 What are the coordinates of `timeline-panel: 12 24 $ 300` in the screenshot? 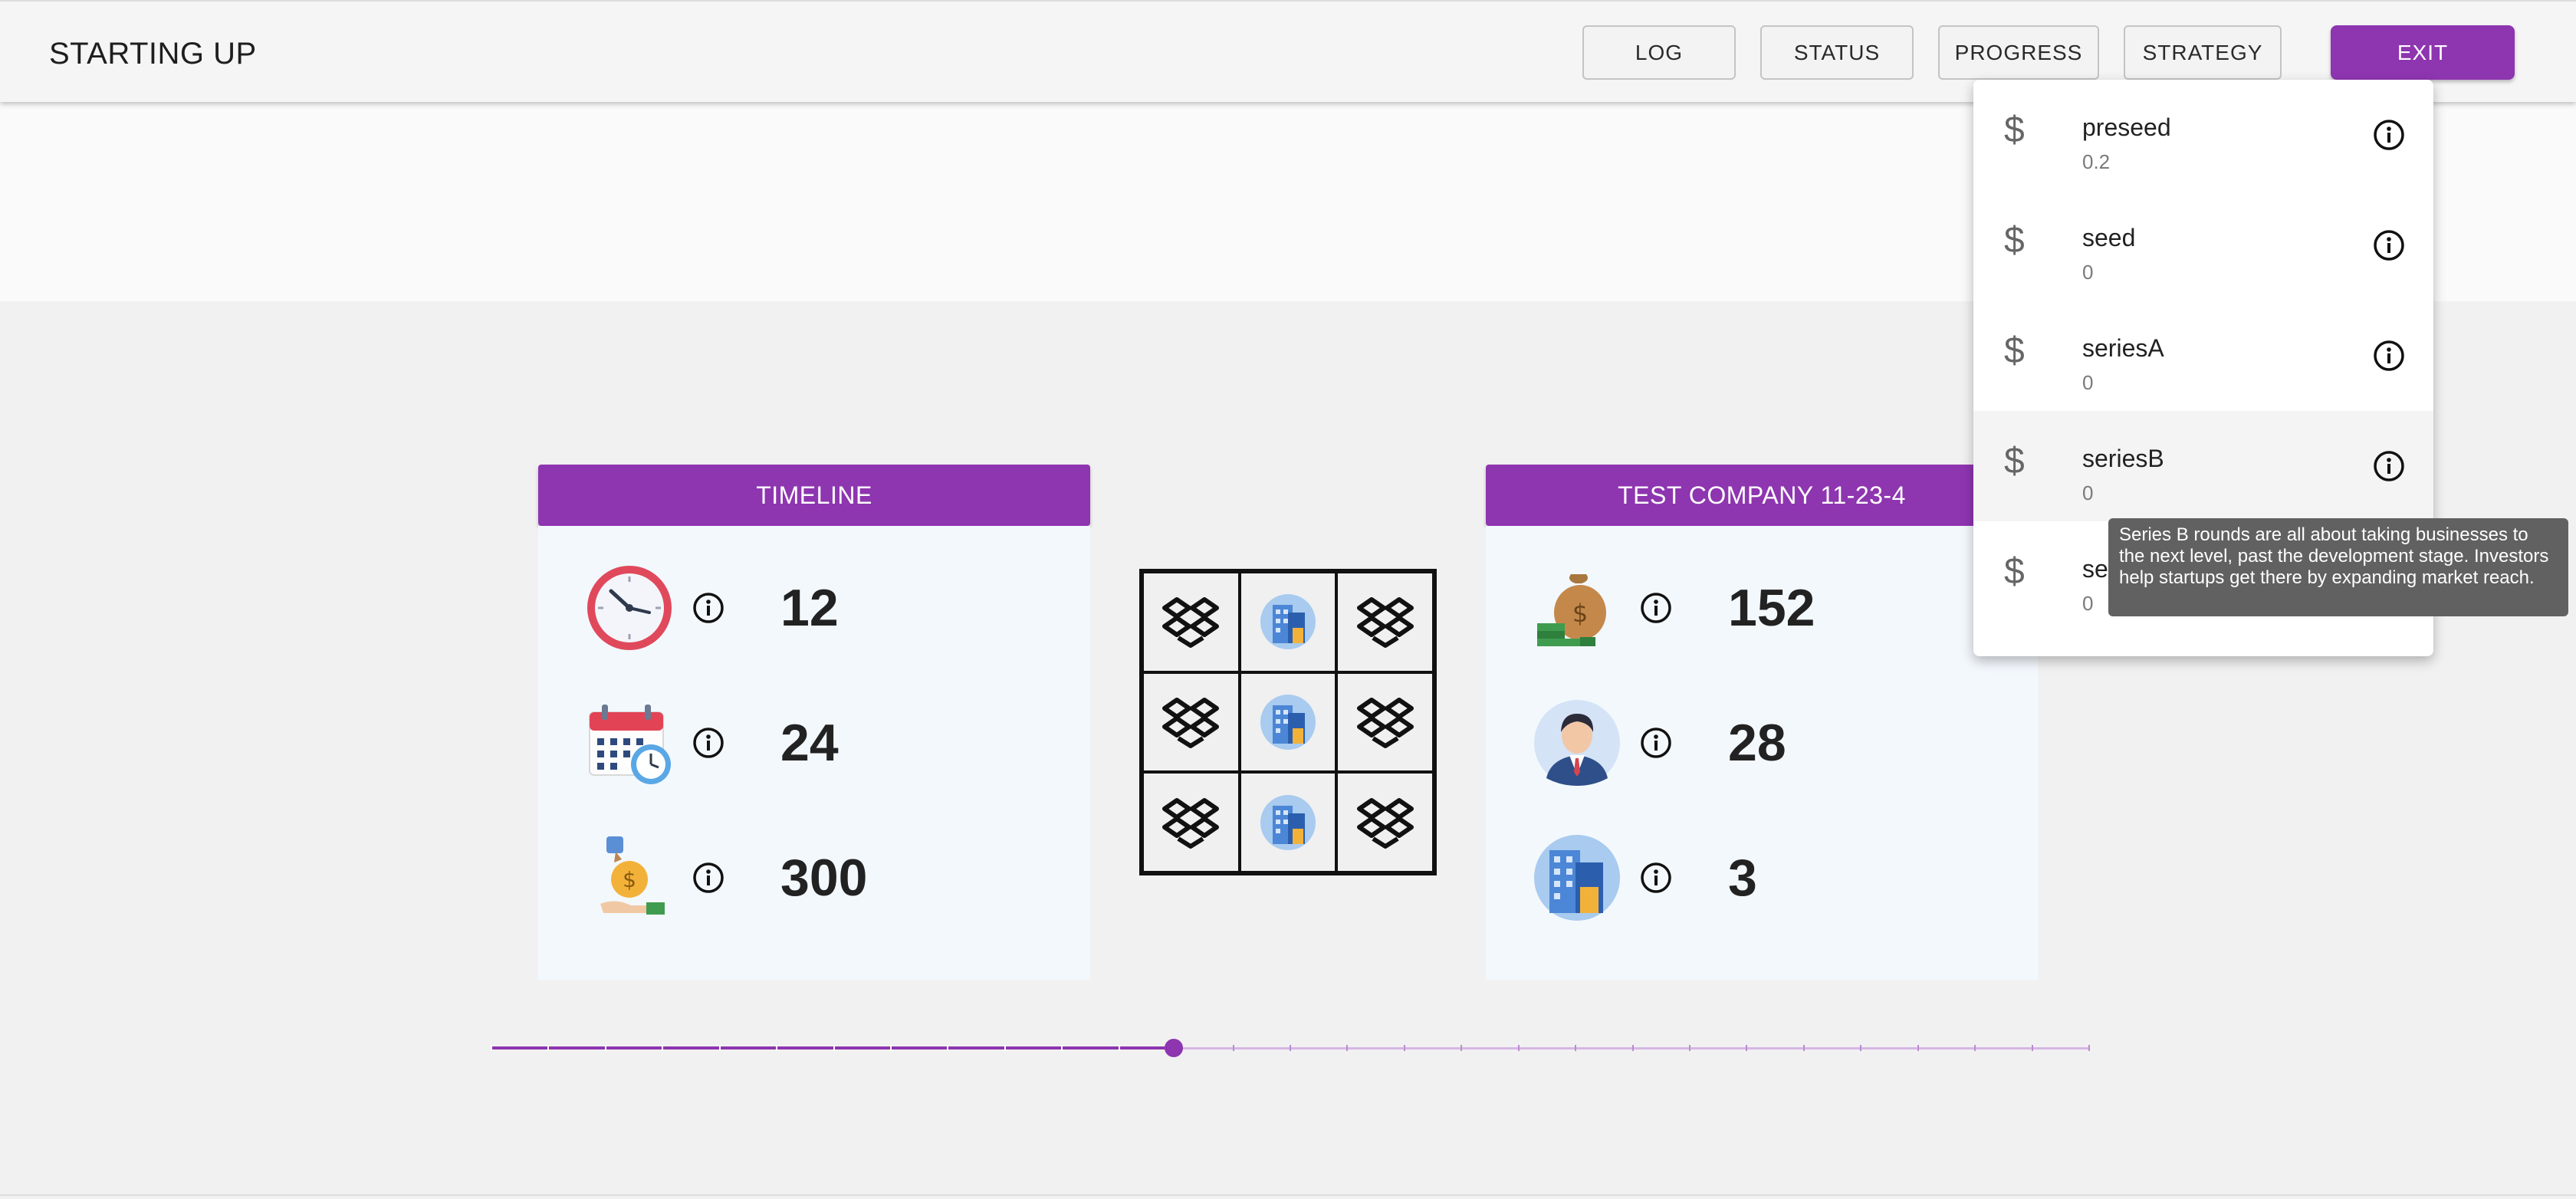 It's located at (814, 753).